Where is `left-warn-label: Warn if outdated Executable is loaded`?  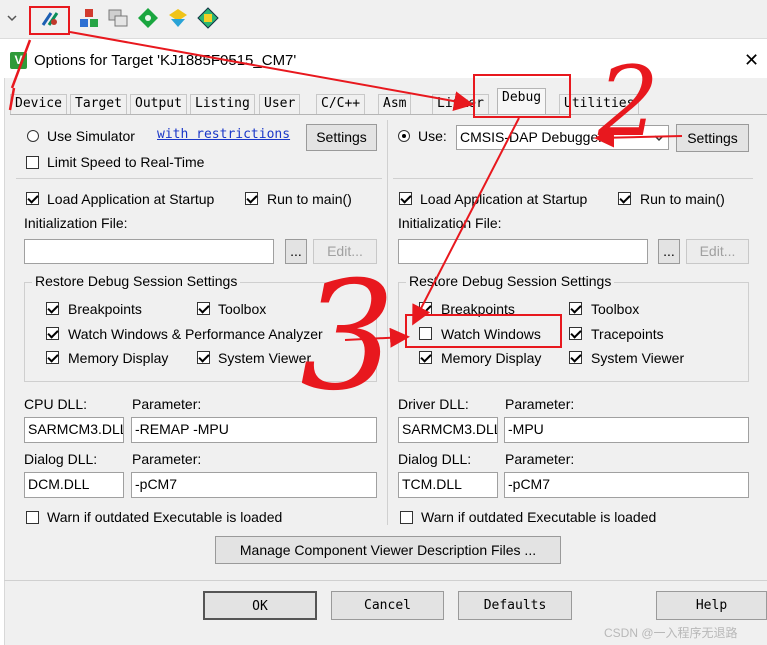 left-warn-label: Warn if outdated Executable is loaded is located at coordinates (165, 517).